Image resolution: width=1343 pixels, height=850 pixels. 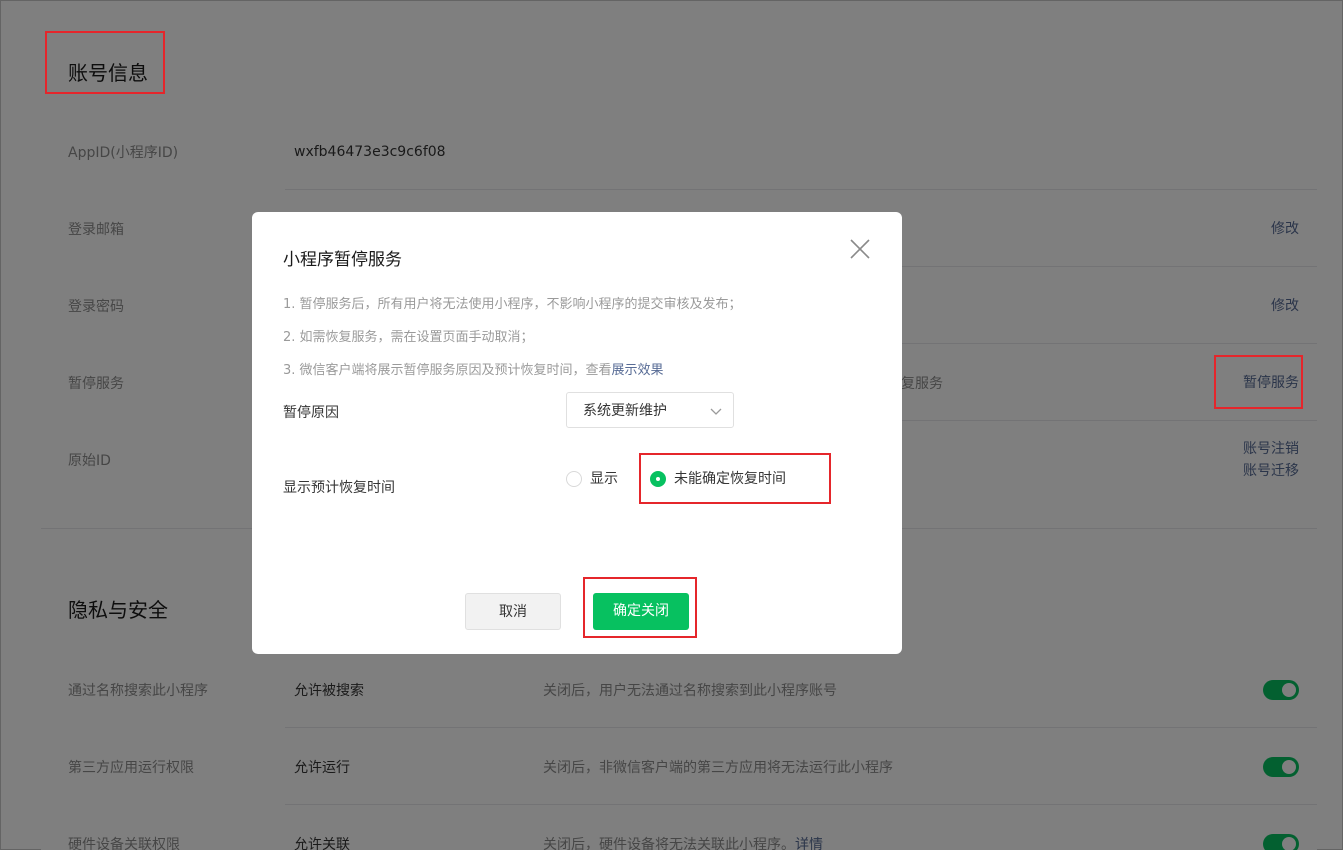 I want to click on radio-label: 显示, so click(x=604, y=479).